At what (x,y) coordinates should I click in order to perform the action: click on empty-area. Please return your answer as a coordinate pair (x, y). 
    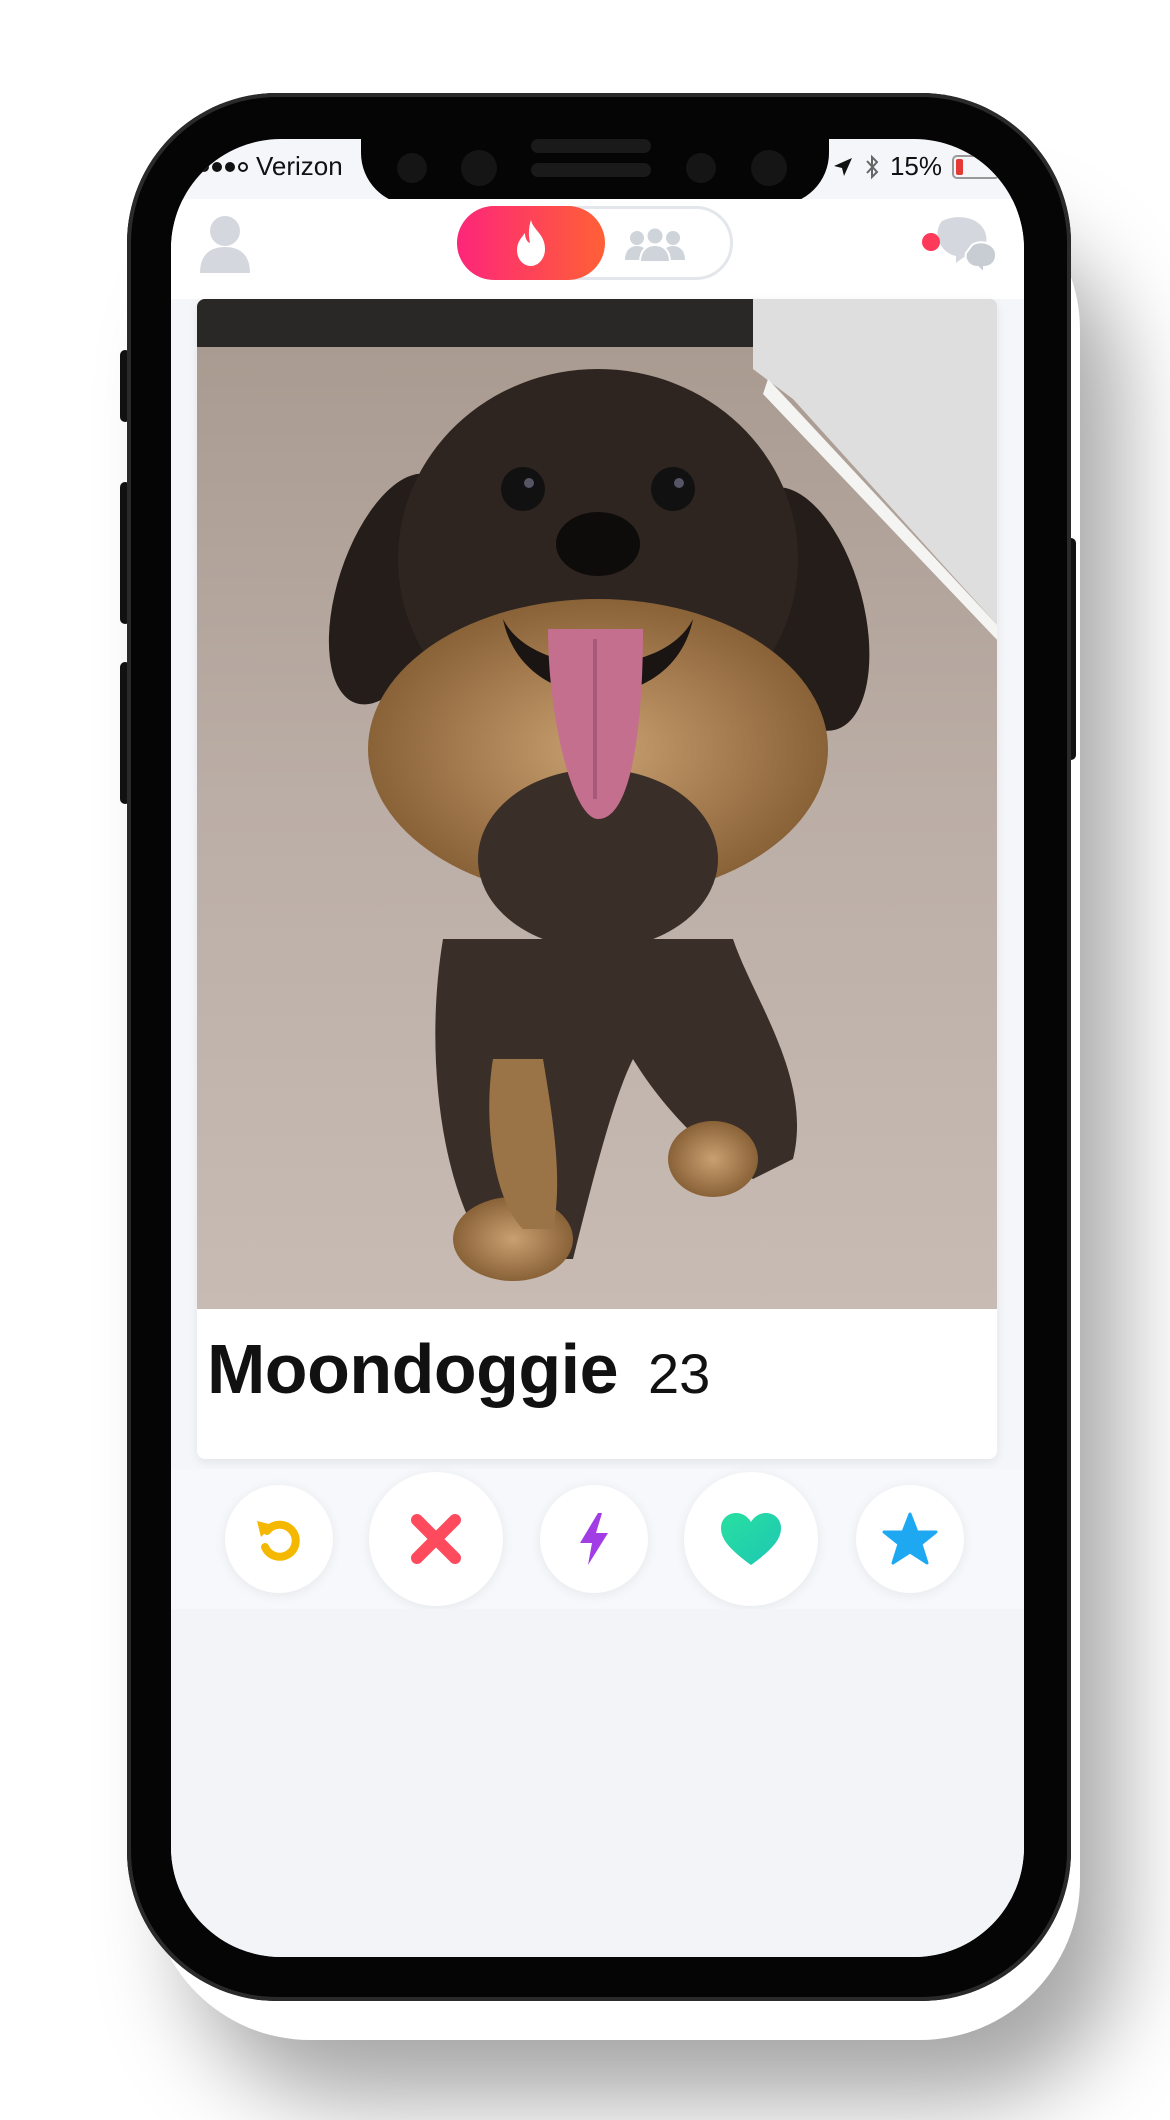
    Looking at the image, I should click on (597, 1783).